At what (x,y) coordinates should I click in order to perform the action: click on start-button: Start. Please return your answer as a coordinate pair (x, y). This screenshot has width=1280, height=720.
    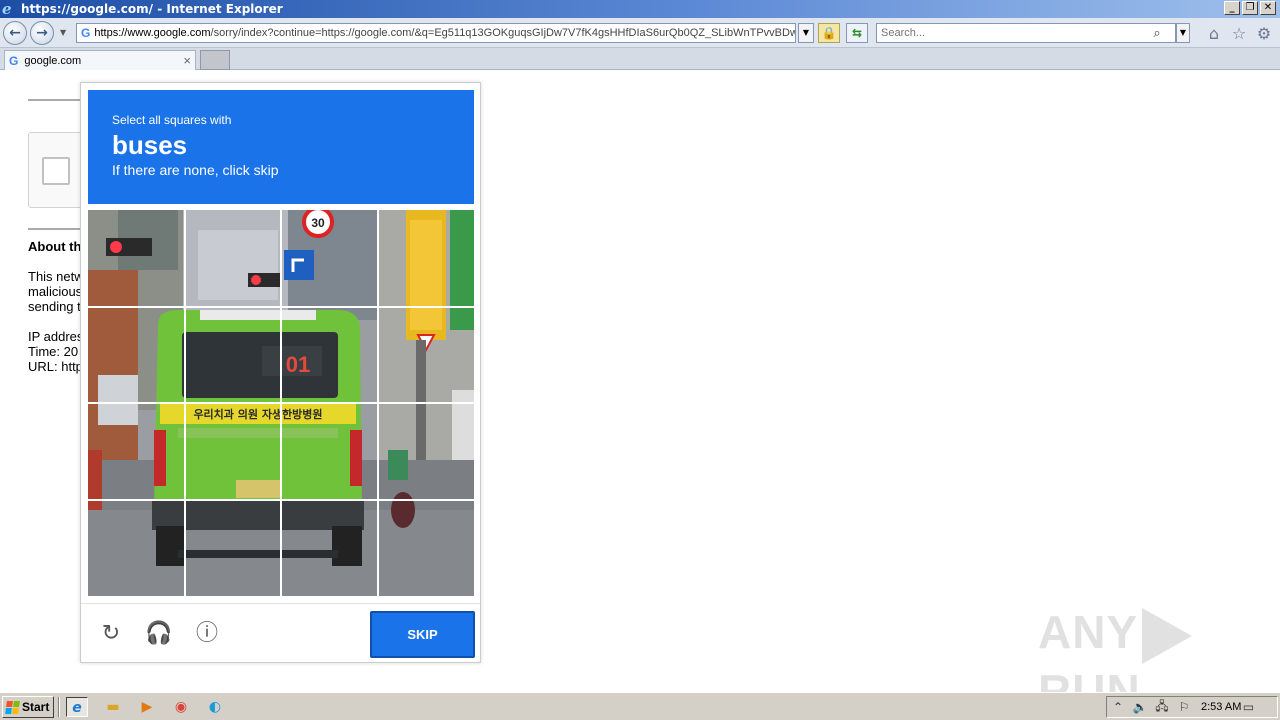
    Looking at the image, I should click on (28, 707).